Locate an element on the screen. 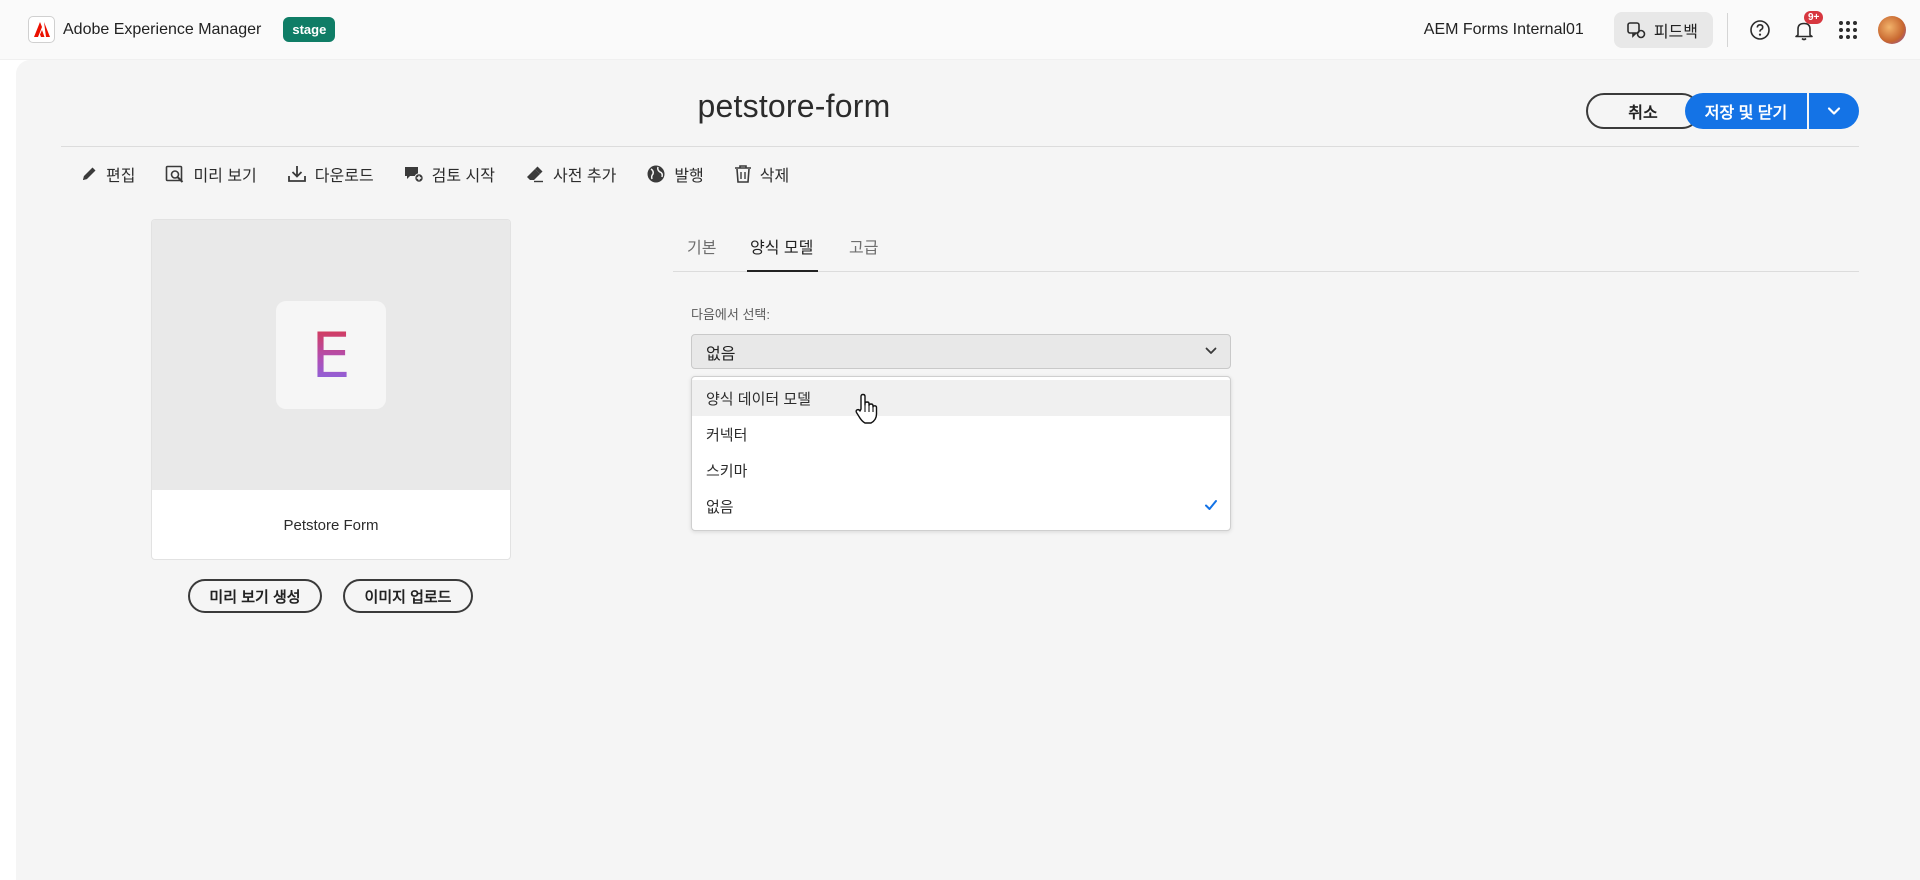 The height and width of the screenshot is (880, 1920). option-label: 없음 is located at coordinates (720, 507).